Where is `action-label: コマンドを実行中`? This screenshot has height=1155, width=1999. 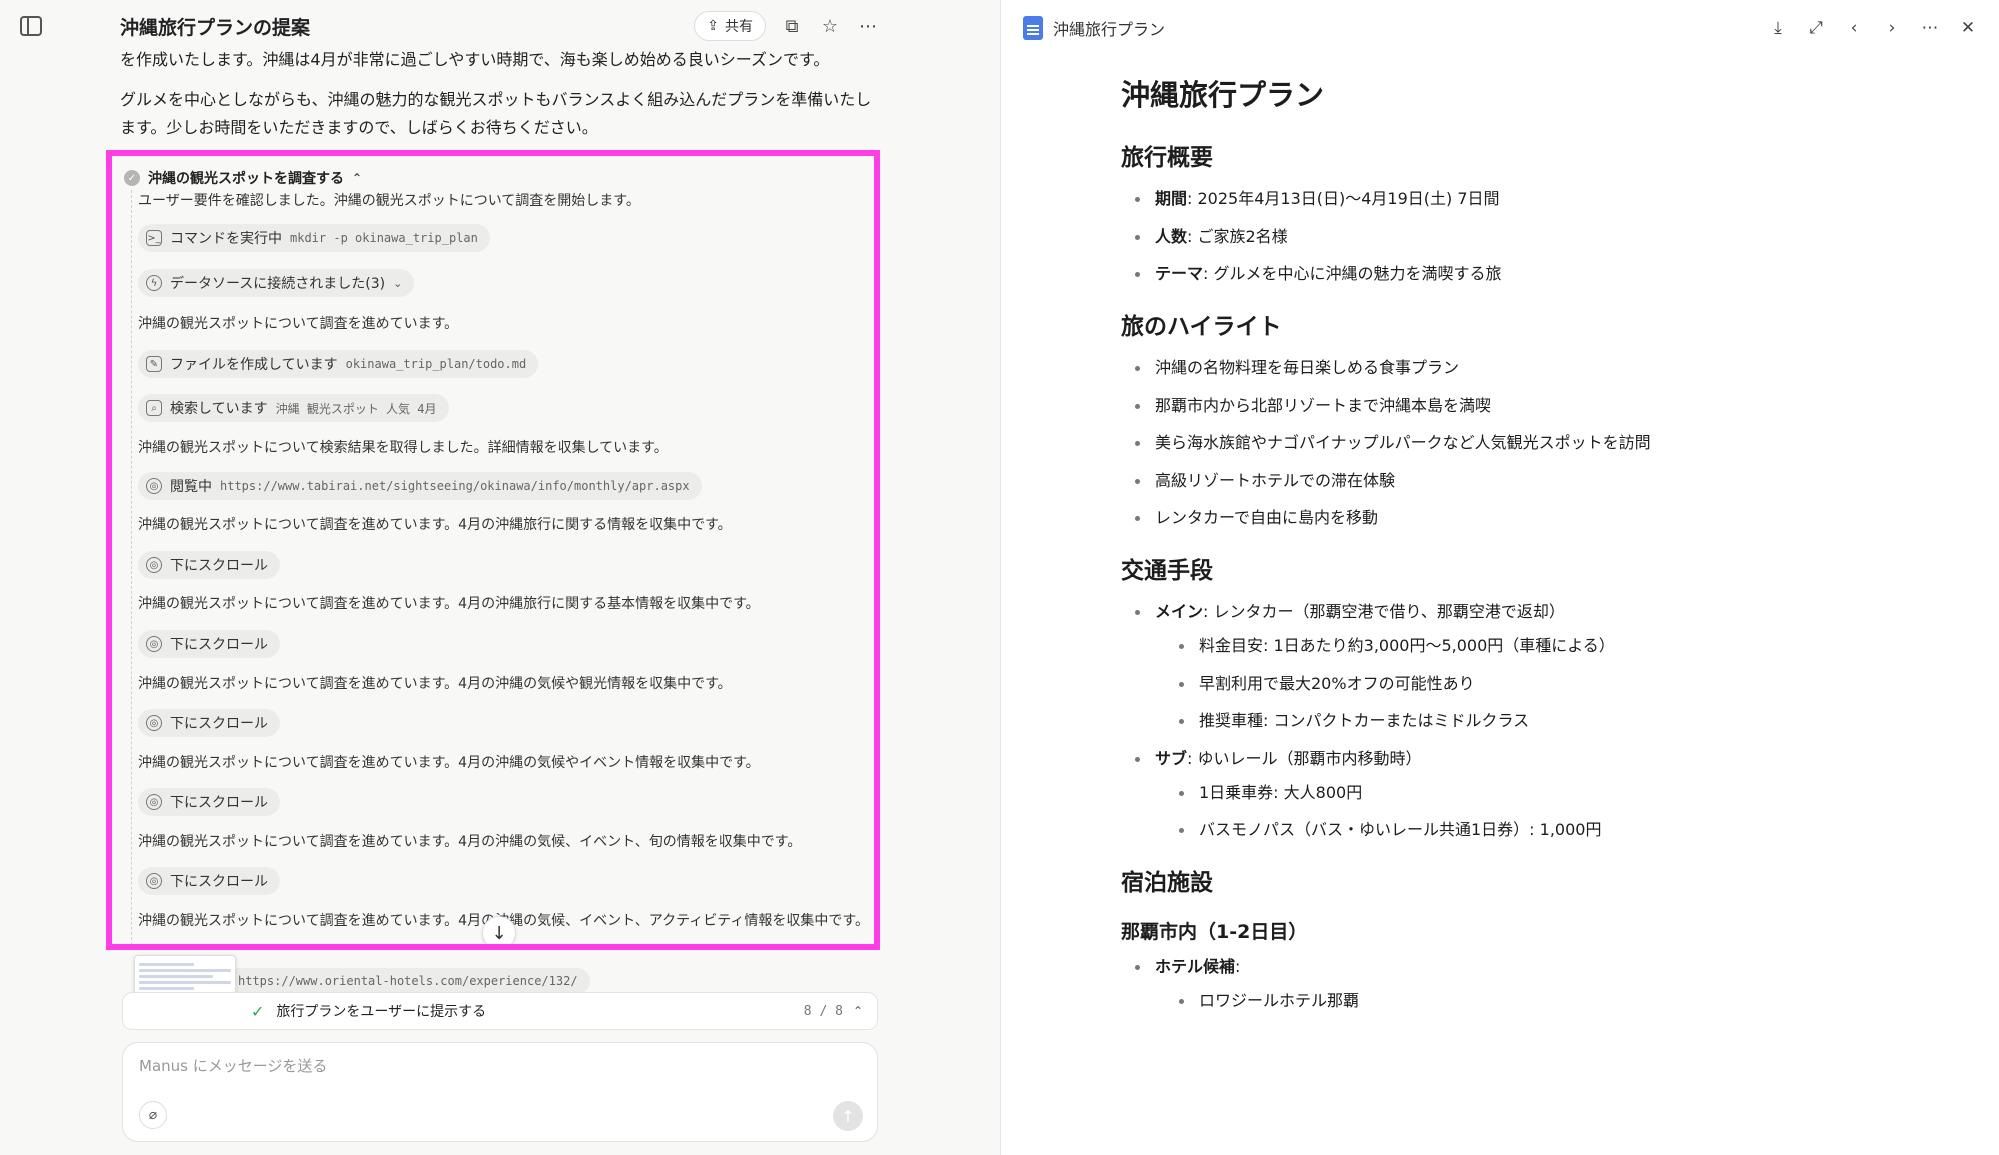
action-label: コマンドを実行中 is located at coordinates (226, 239).